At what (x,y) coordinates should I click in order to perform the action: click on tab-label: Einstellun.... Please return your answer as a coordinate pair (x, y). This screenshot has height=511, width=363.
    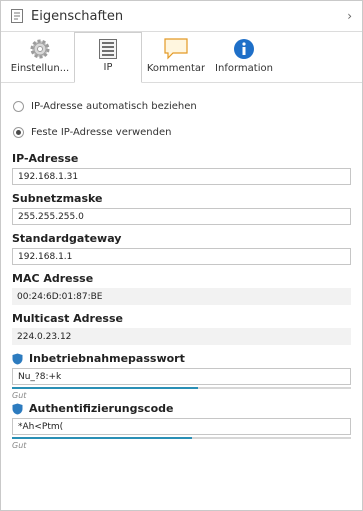
    Looking at the image, I should click on (40, 68).